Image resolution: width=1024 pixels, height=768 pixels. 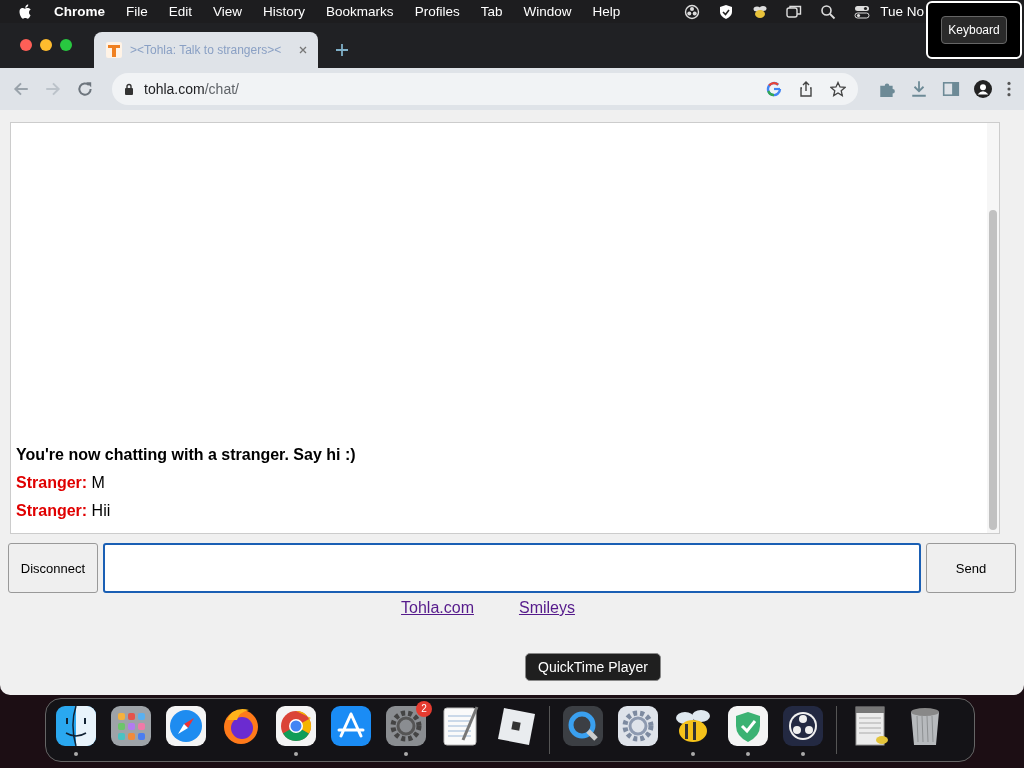 I want to click on menu-item: File, so click(x=137, y=11).